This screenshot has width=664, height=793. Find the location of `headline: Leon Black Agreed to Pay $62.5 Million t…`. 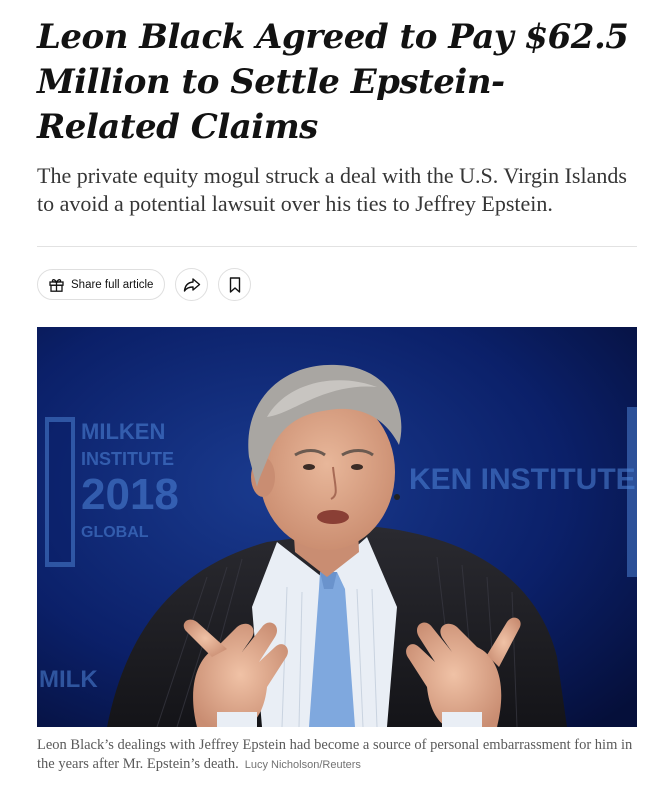

headline: Leon Black Agreed to Pay $62.5 Million t… is located at coordinates (333, 82).